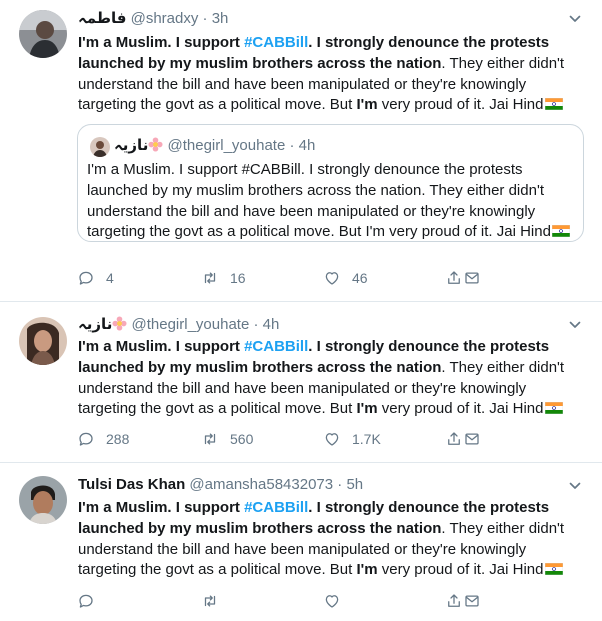 This screenshot has height=621, width=602. Describe the element at coordinates (191, 324) in the screenshot. I see `user-handle: @thegirl_youhate` at that location.